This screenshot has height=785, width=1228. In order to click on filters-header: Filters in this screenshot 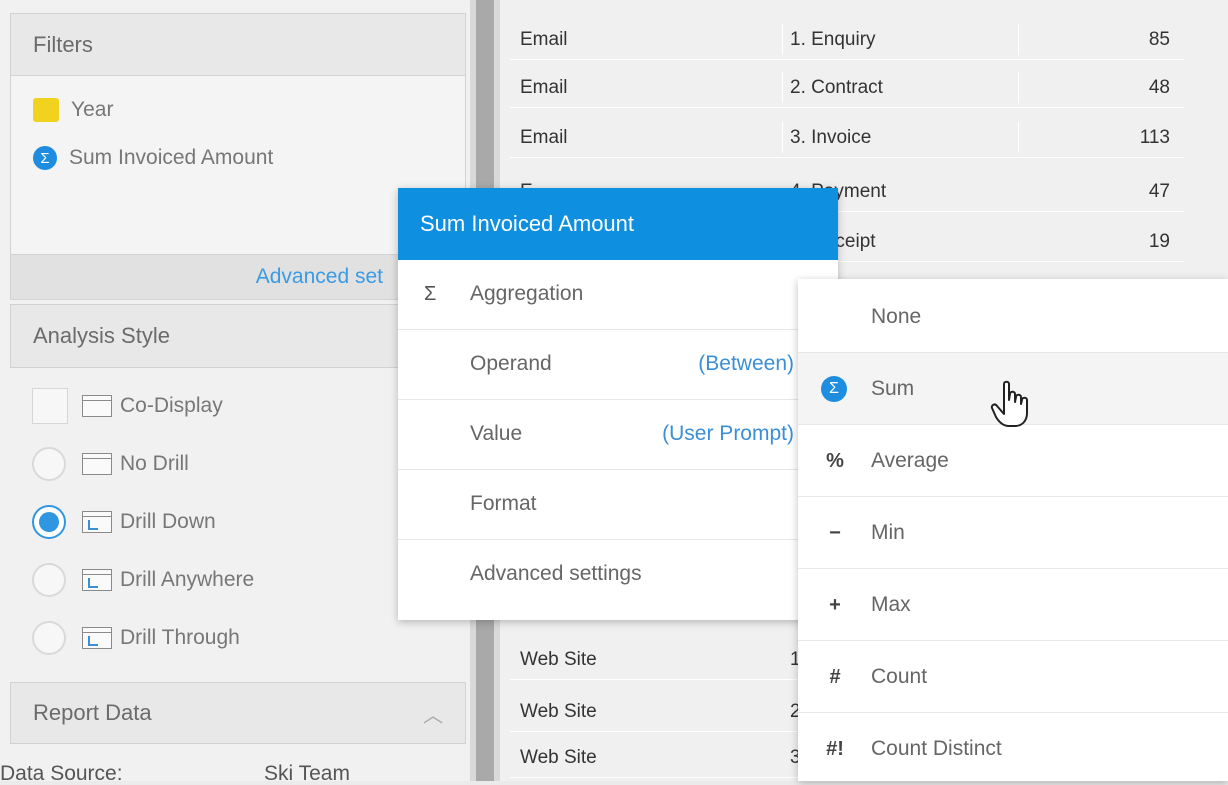, I will do `click(238, 44)`.